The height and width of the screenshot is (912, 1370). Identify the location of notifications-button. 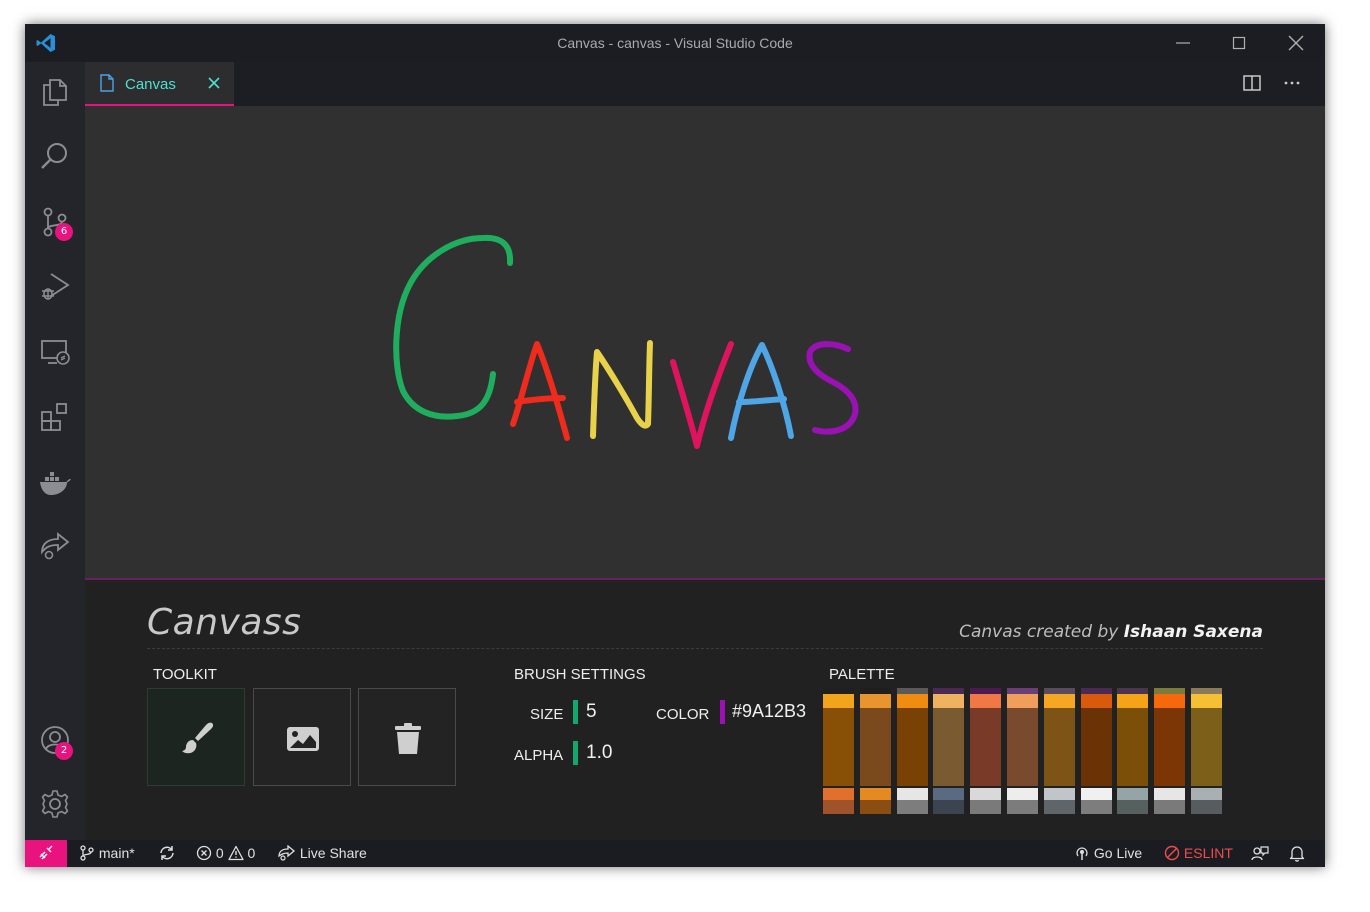
(1297, 853).